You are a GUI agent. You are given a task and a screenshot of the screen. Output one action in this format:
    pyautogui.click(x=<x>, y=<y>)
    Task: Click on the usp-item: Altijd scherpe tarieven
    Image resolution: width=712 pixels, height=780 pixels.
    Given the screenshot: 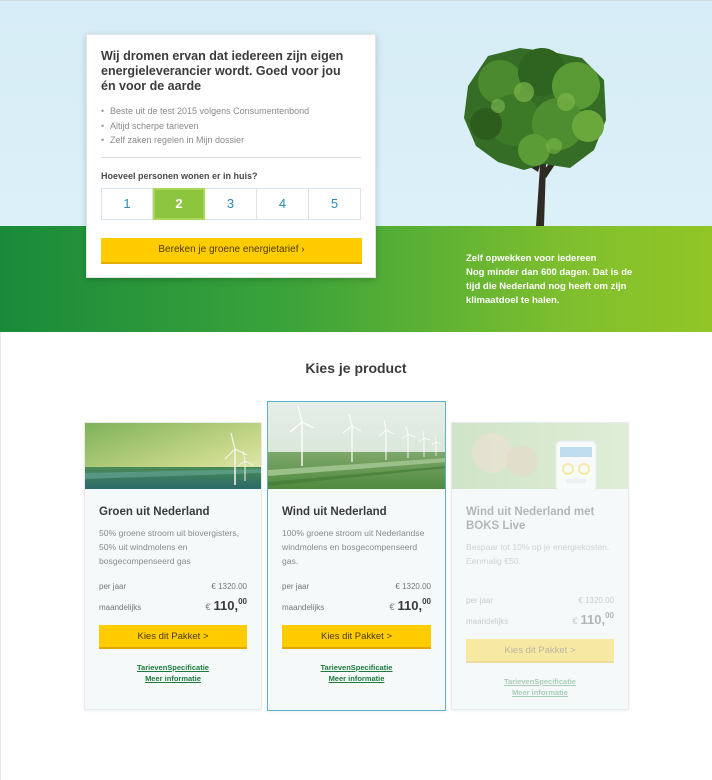 What is the action you would take?
    pyautogui.click(x=231, y=126)
    